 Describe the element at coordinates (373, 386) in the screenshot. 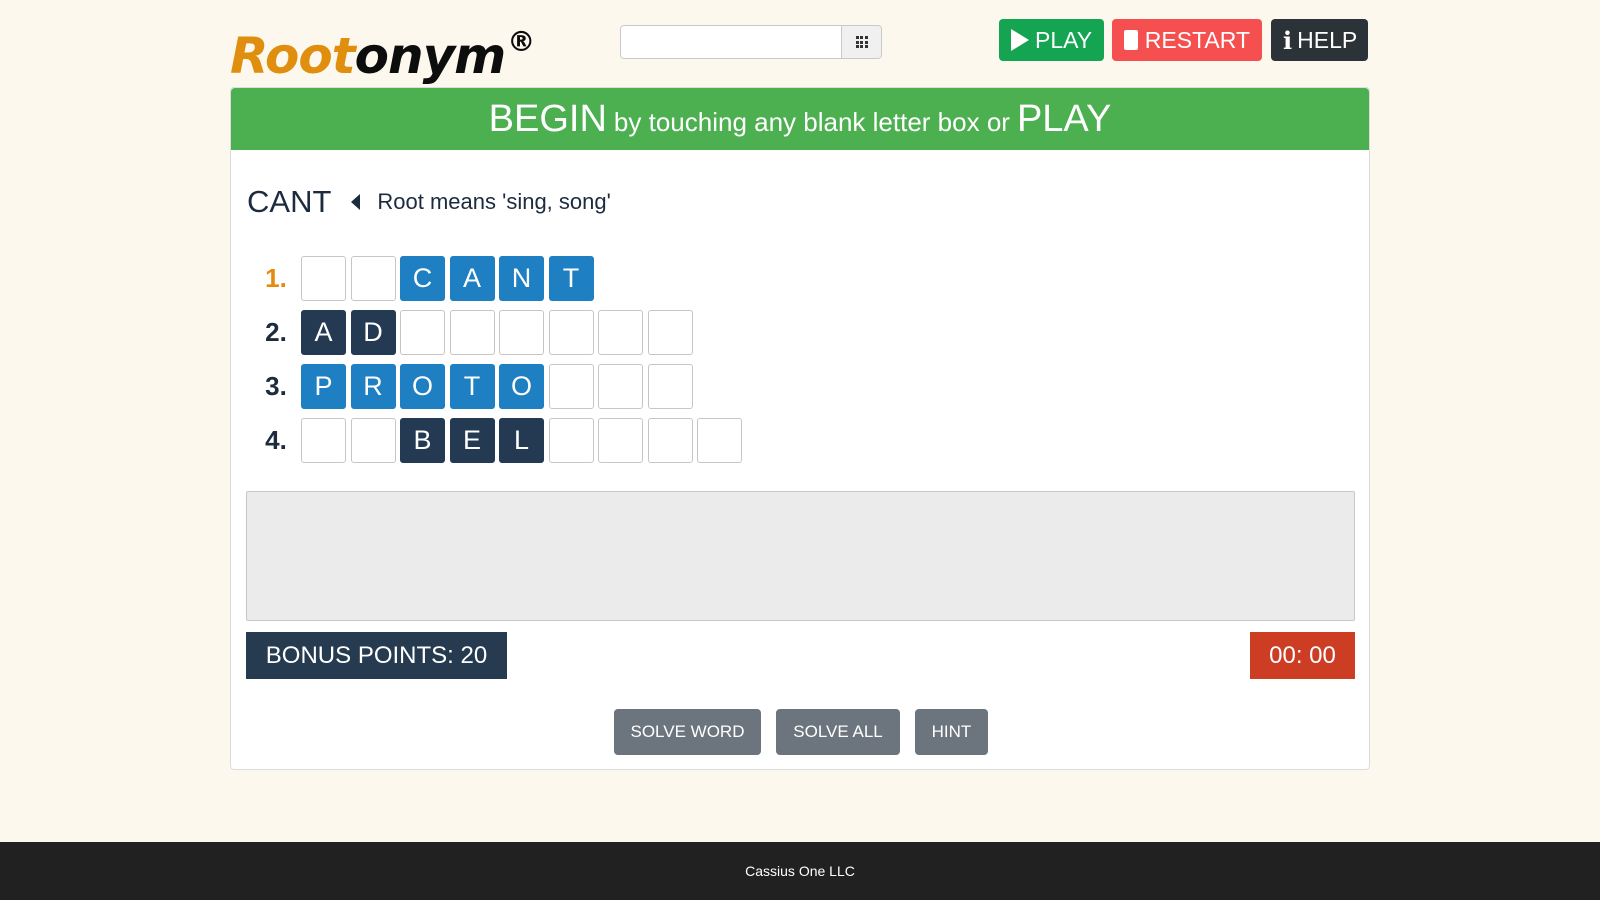

I see `letter-box: R` at that location.